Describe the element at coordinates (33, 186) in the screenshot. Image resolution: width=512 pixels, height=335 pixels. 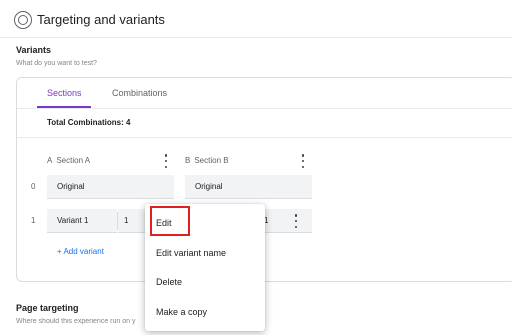
I see `row-index-0: 0` at that location.